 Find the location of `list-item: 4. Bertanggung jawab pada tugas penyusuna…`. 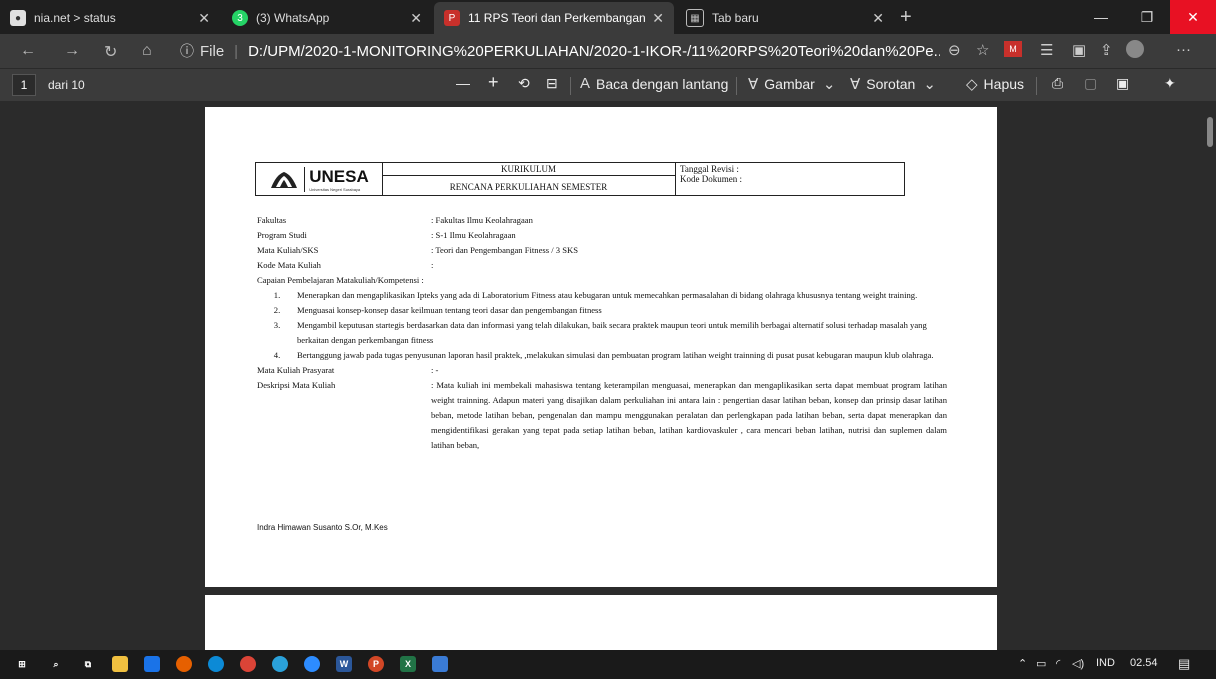

list-item: 4. Bertanggung jawab pada tugas penyusuna… is located at coordinates (602, 355).